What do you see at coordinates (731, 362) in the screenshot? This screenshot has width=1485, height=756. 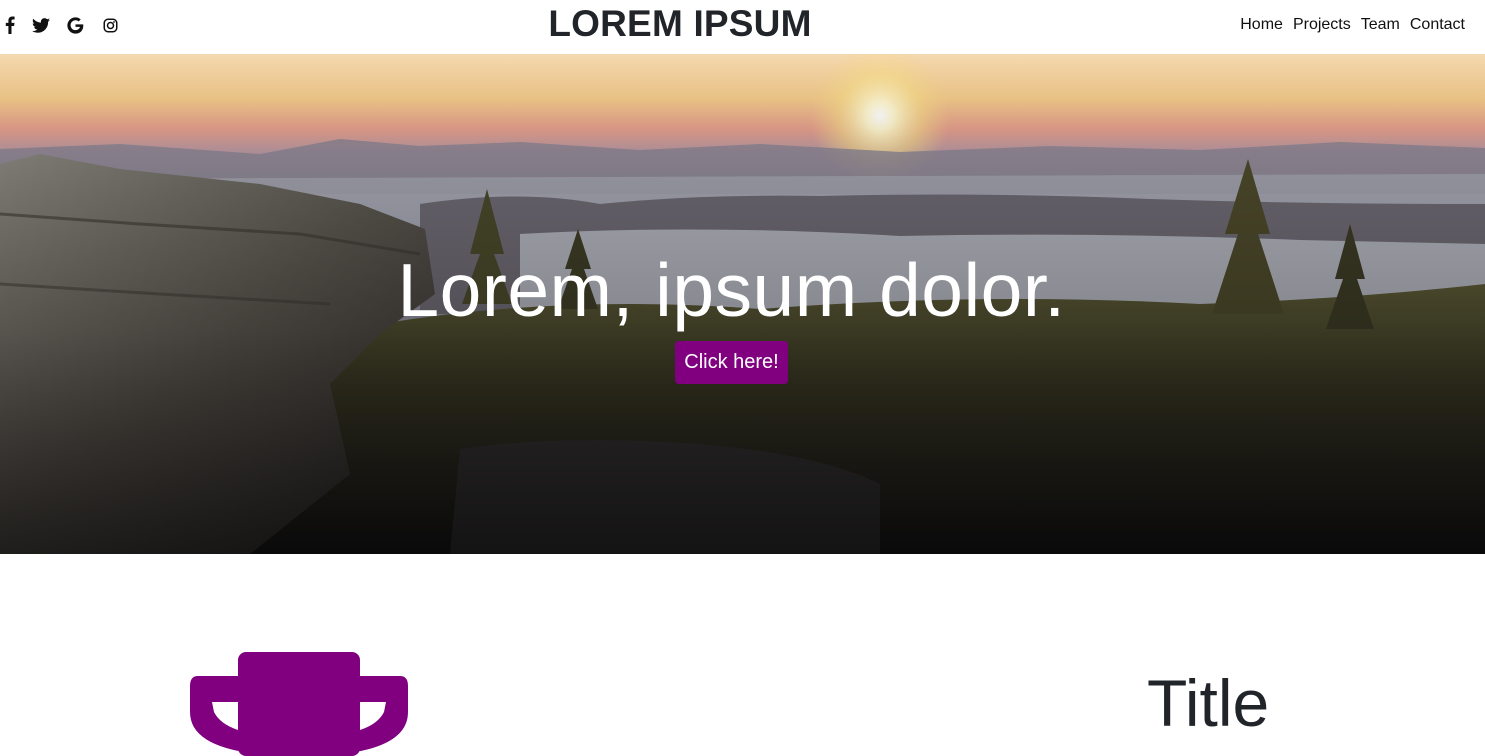 I see `hero-cta-button: Click here!` at bounding box center [731, 362].